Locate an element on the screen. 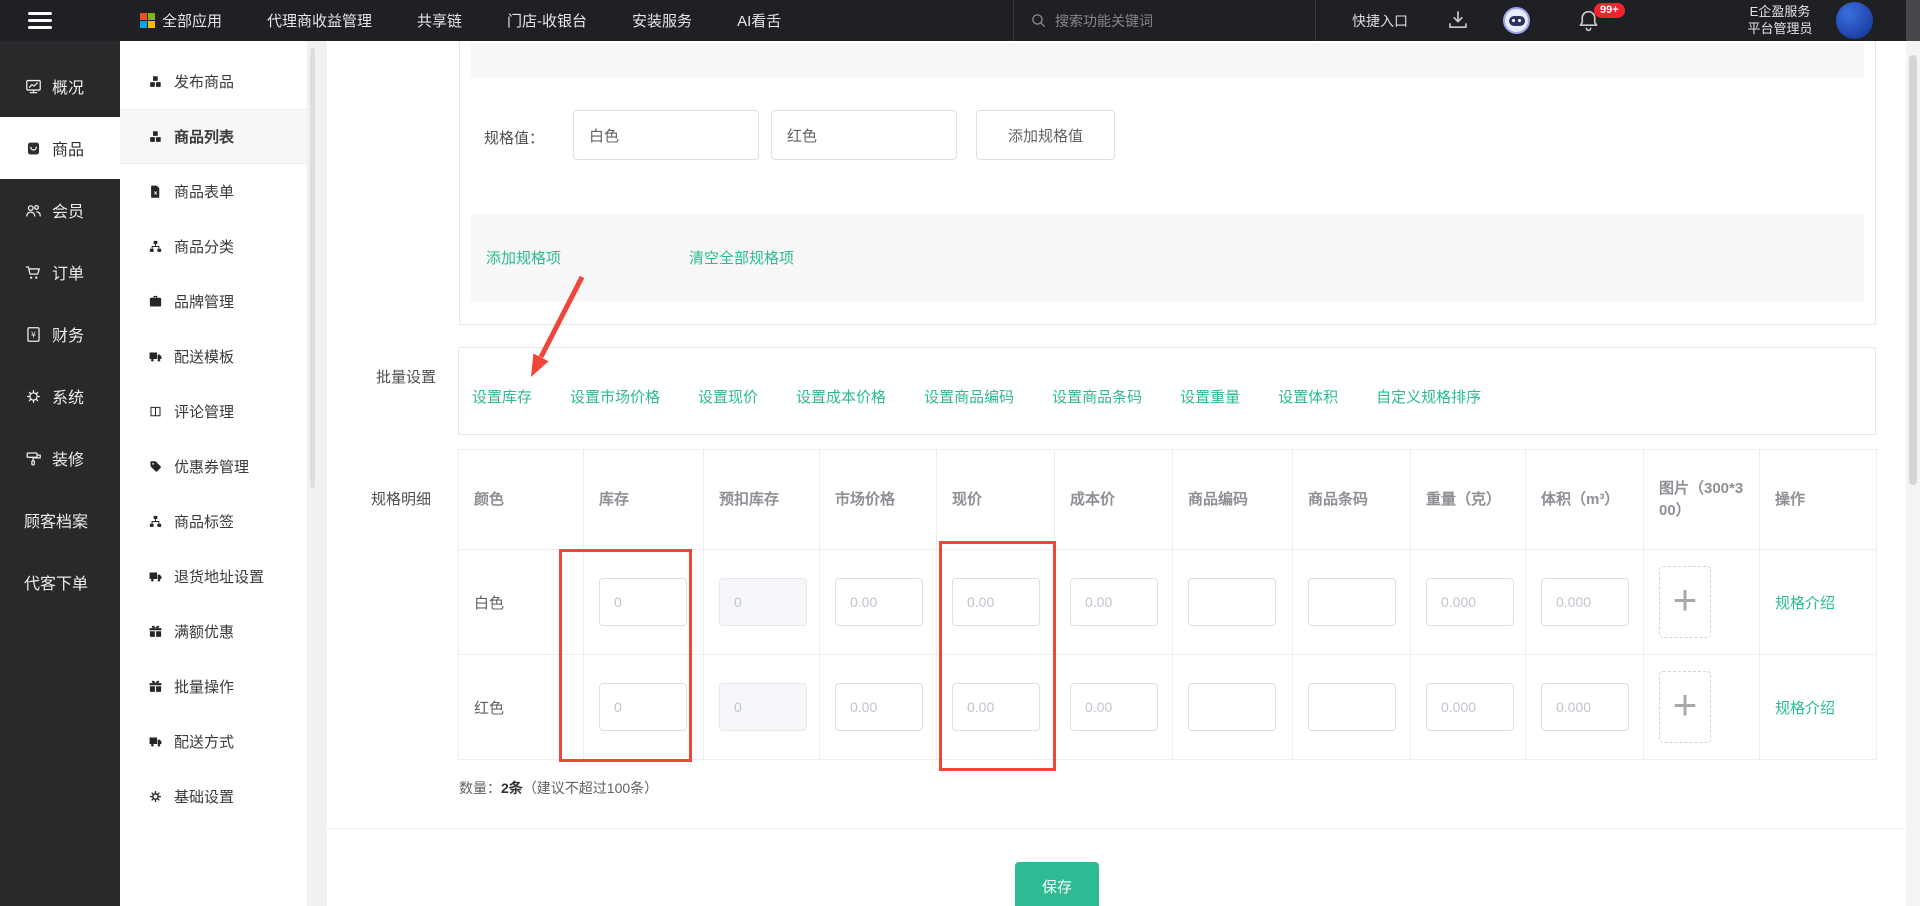 The width and height of the screenshot is (1920, 906). plus-icon: + is located at coordinates (1685, 599).